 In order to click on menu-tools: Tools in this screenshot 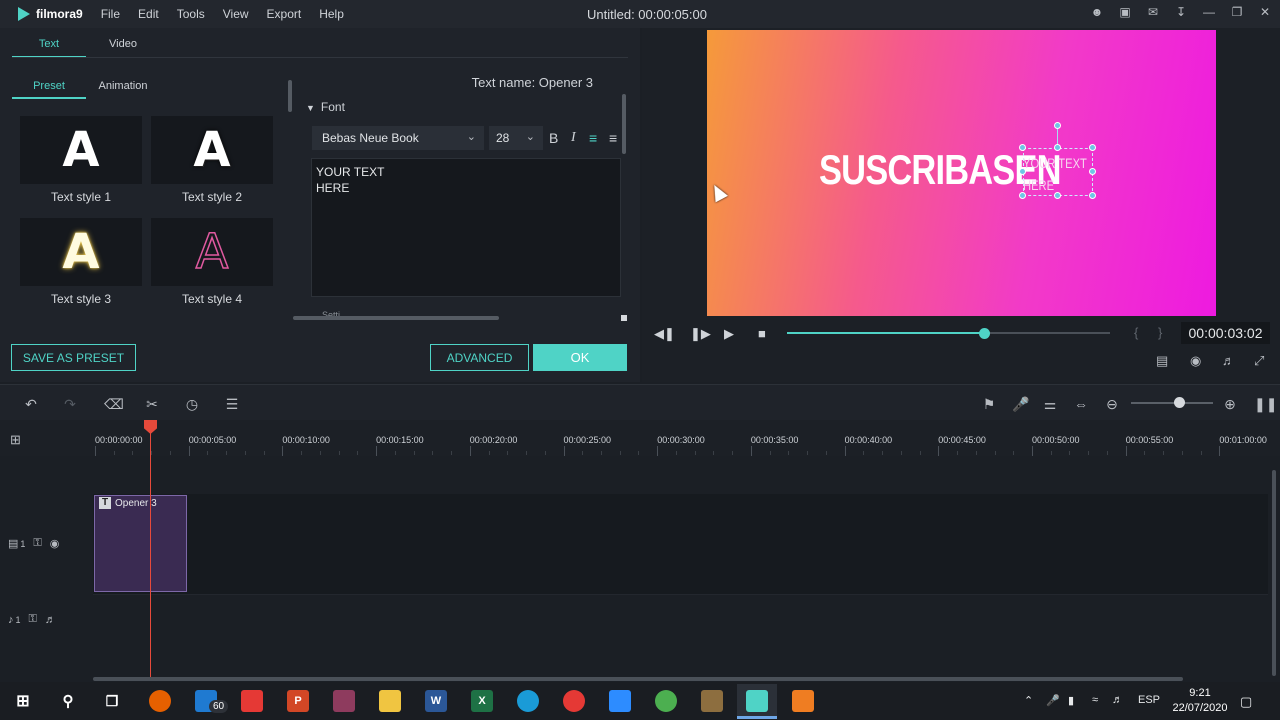, I will do `click(191, 14)`.